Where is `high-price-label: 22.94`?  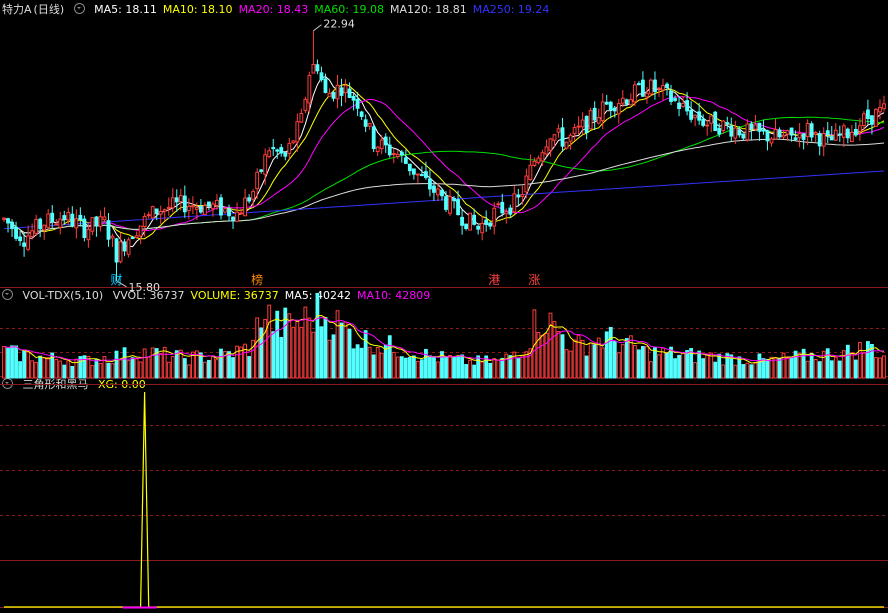 high-price-label: 22.94 is located at coordinates (339, 24).